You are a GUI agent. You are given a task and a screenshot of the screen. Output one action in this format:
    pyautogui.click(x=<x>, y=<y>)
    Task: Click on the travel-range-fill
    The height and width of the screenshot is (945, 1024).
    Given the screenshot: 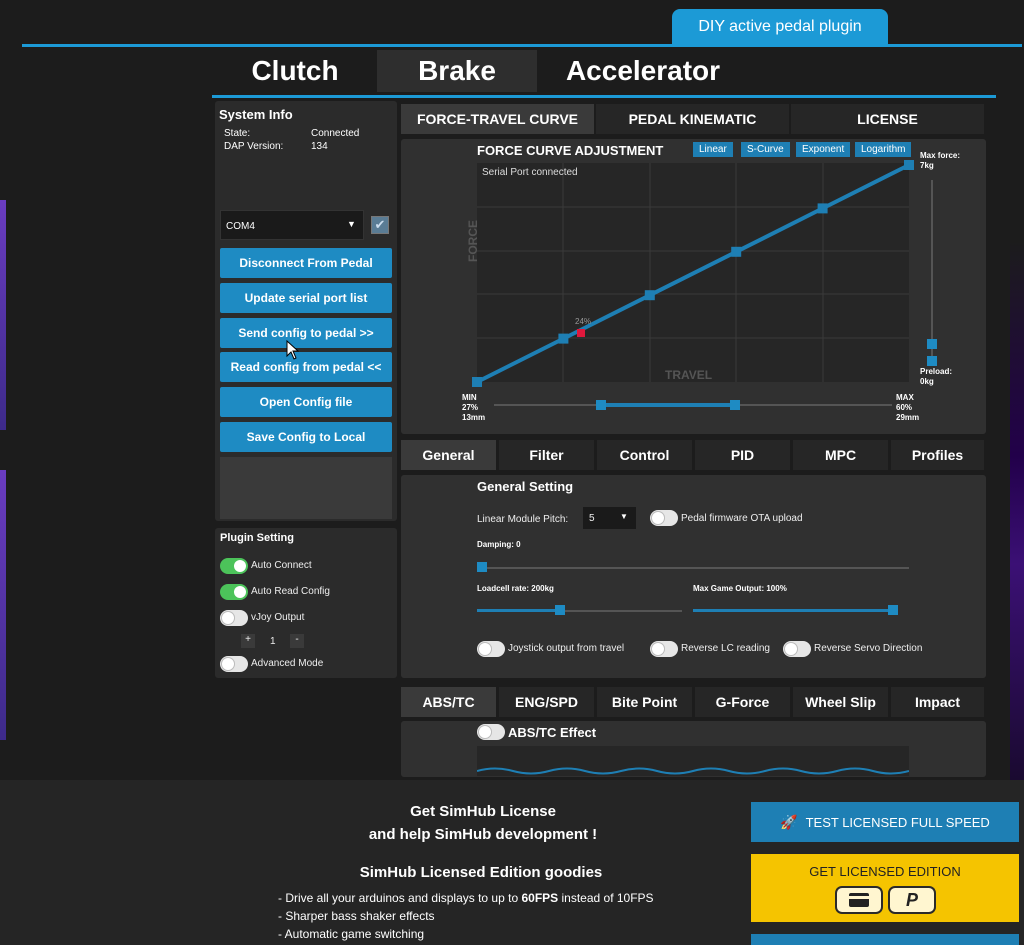 What is the action you would take?
    pyautogui.click(x=668, y=405)
    